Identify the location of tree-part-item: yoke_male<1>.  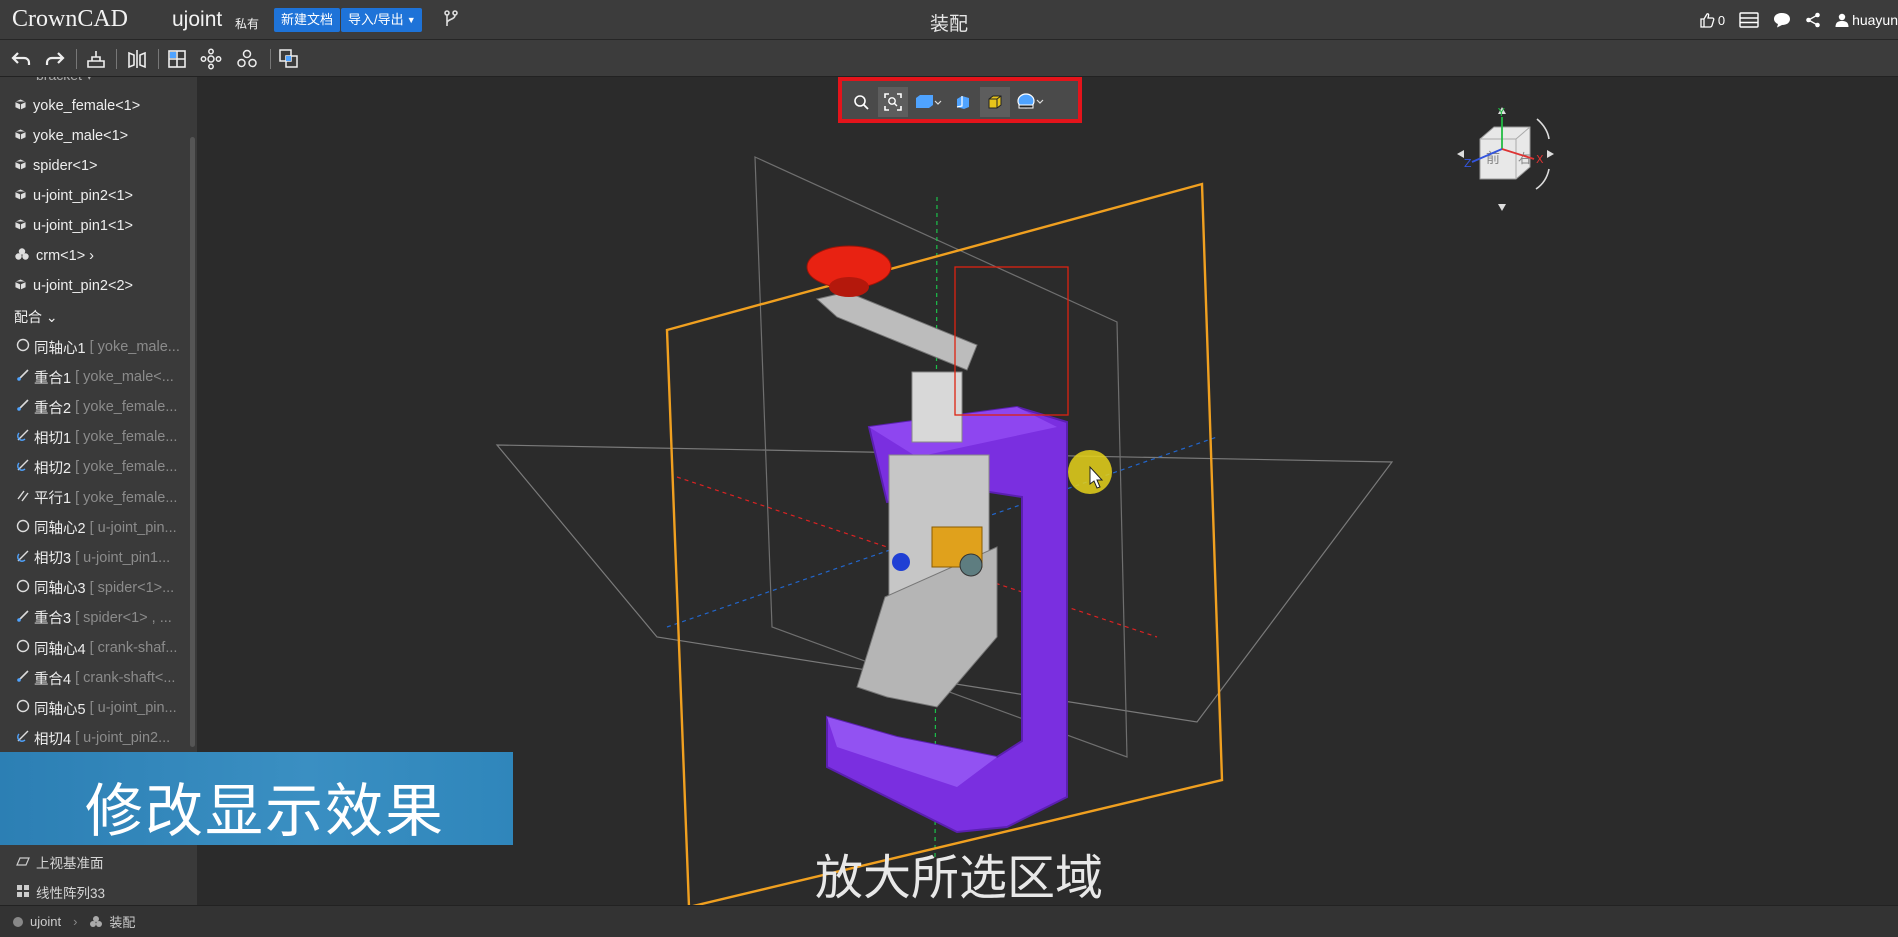
(71, 136).